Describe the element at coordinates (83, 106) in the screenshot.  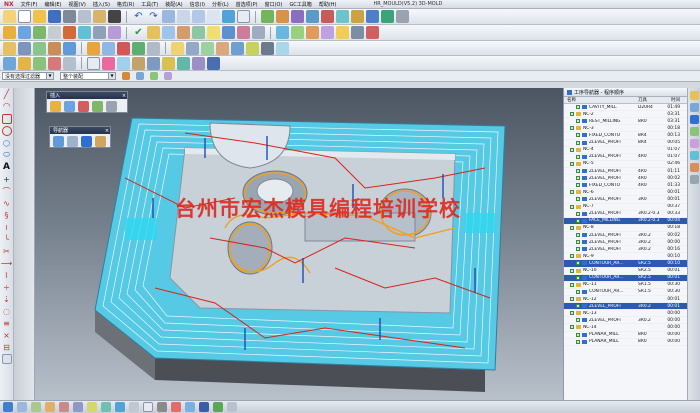
I see `insert-curve-icon` at that location.